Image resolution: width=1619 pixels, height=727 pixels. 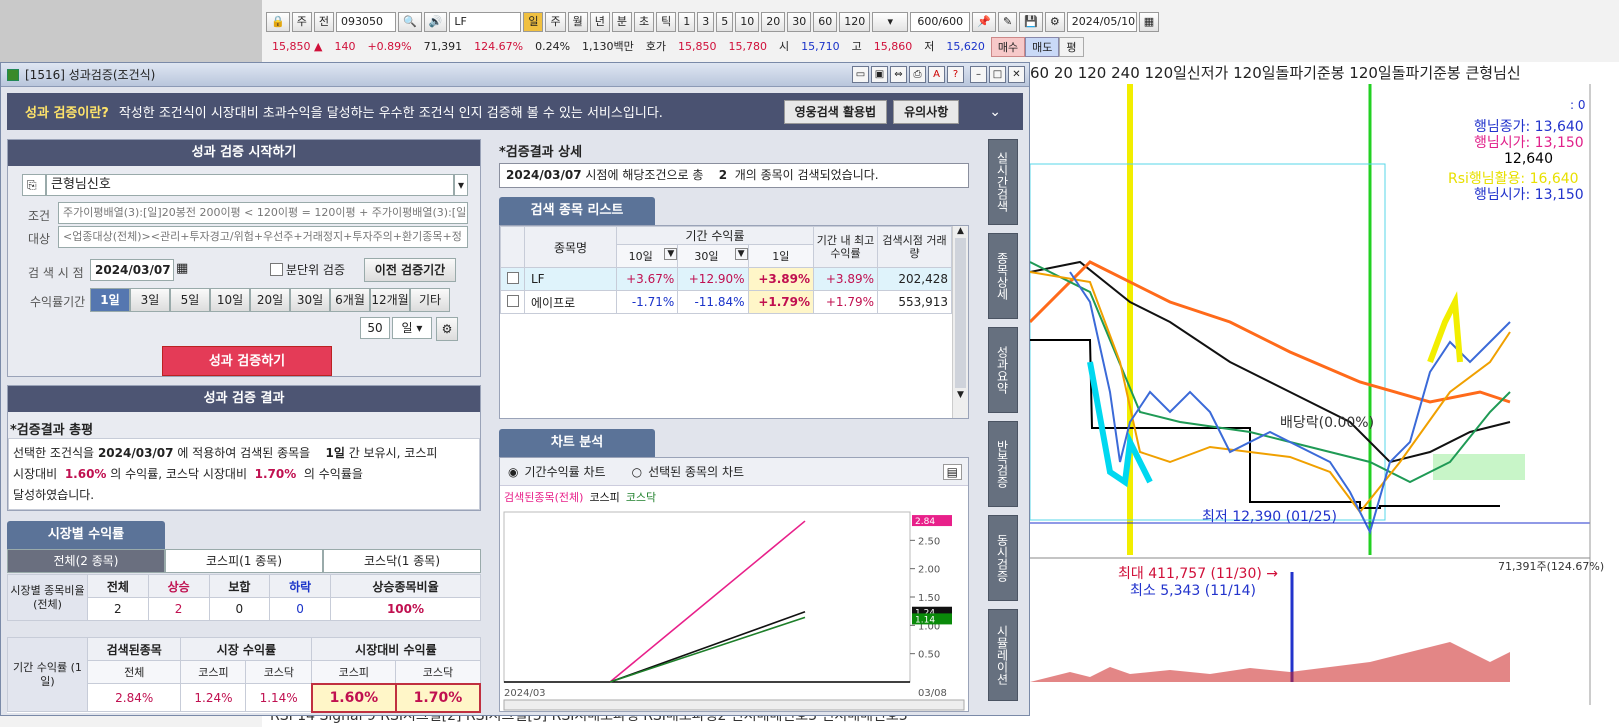 What do you see at coordinates (747, 22) in the screenshot?
I see `num-10: 10` at bounding box center [747, 22].